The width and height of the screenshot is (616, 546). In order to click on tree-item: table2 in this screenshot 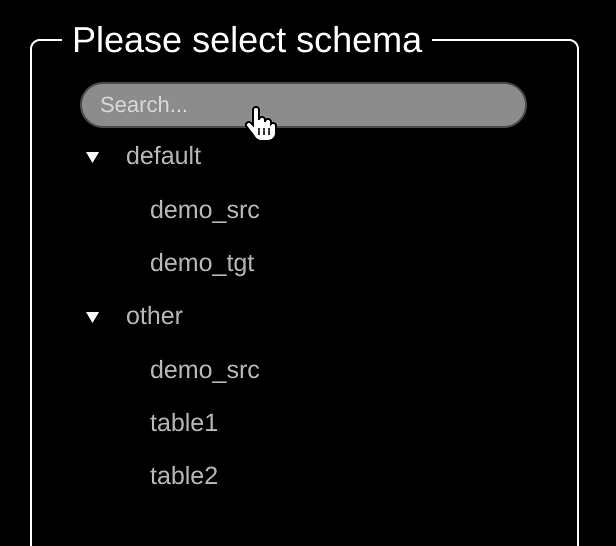, I will do `click(184, 477)`.